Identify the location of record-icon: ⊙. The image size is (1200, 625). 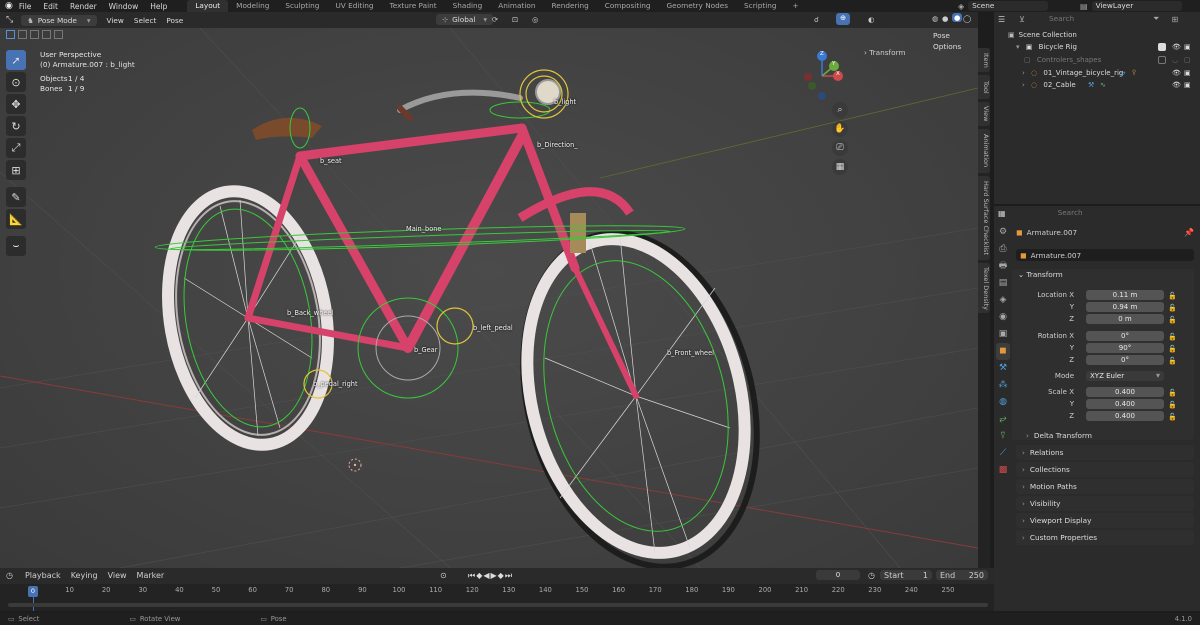
(443, 575).